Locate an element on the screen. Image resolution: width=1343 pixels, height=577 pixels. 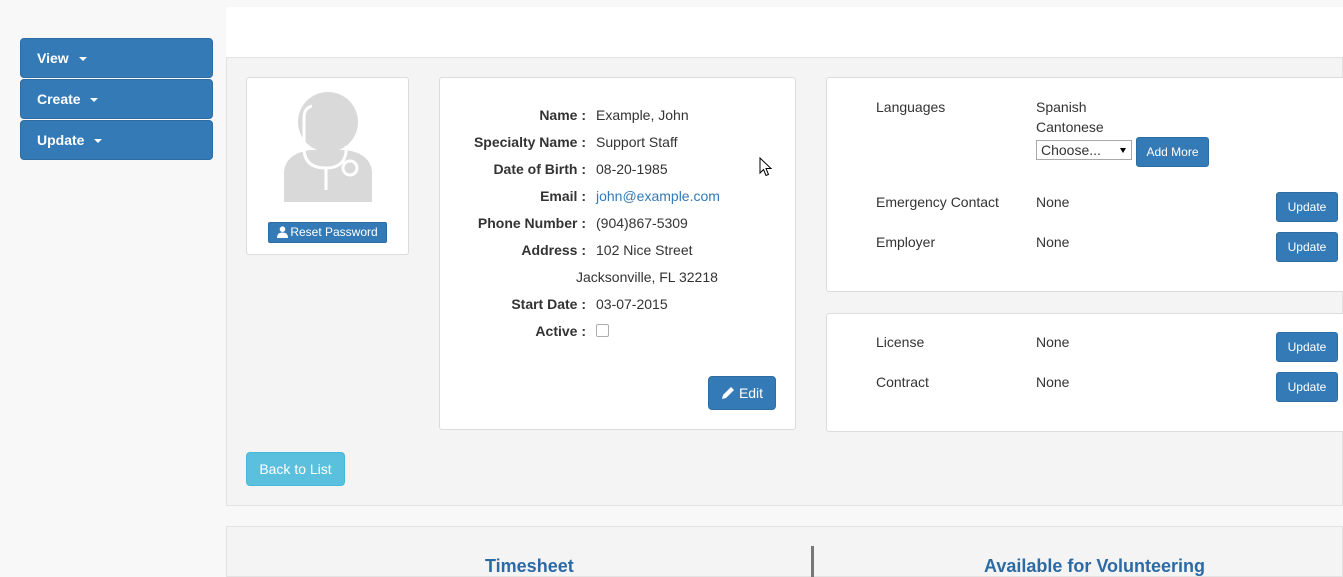
user-icon is located at coordinates (283, 232).